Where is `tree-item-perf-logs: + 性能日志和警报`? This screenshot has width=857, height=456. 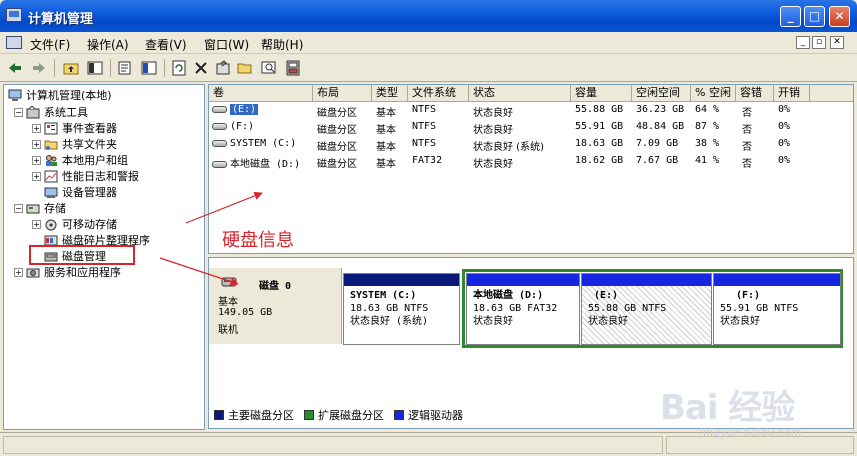
tree-item-perf-logs: + 性能日志和警报 is located at coordinates (85, 176).